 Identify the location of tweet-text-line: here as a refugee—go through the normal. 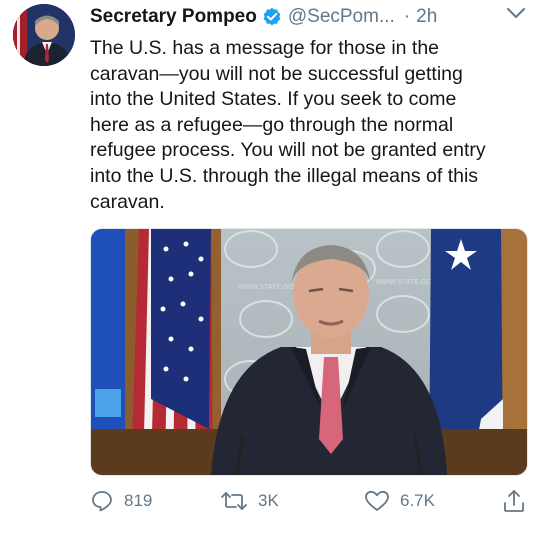
(272, 124).